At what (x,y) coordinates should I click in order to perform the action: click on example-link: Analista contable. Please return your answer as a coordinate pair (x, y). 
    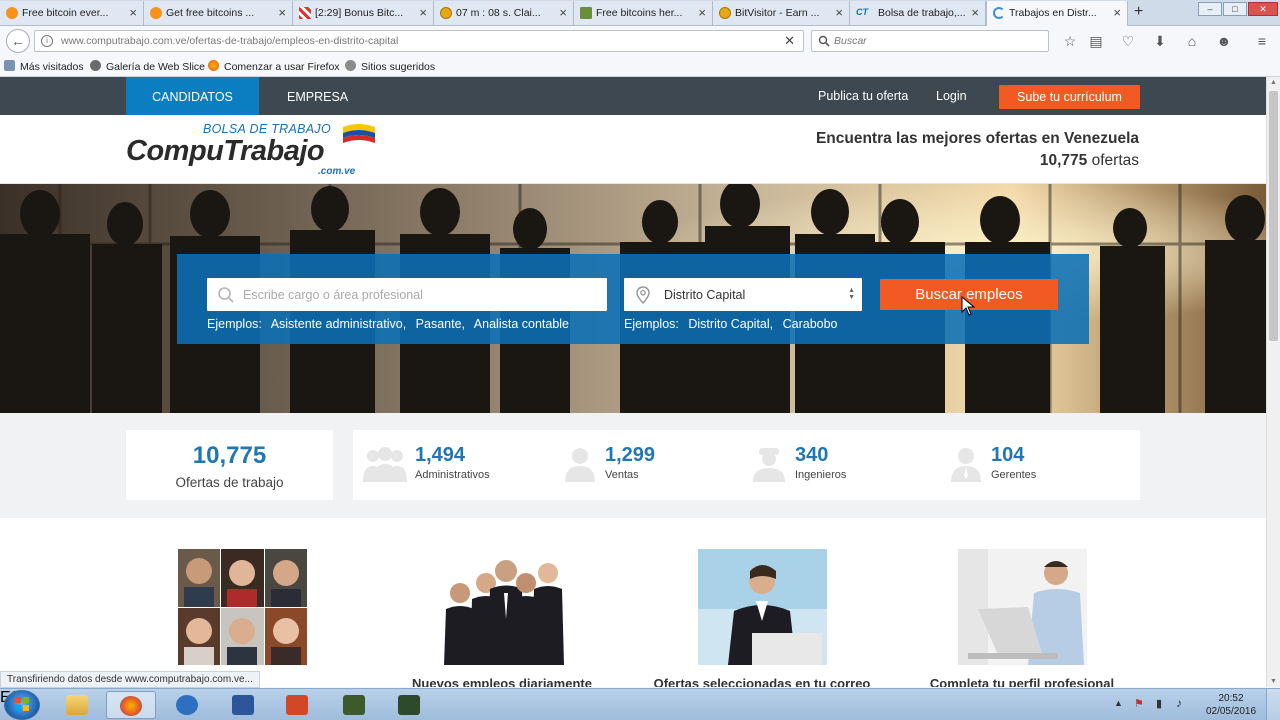
    Looking at the image, I should click on (521, 324).